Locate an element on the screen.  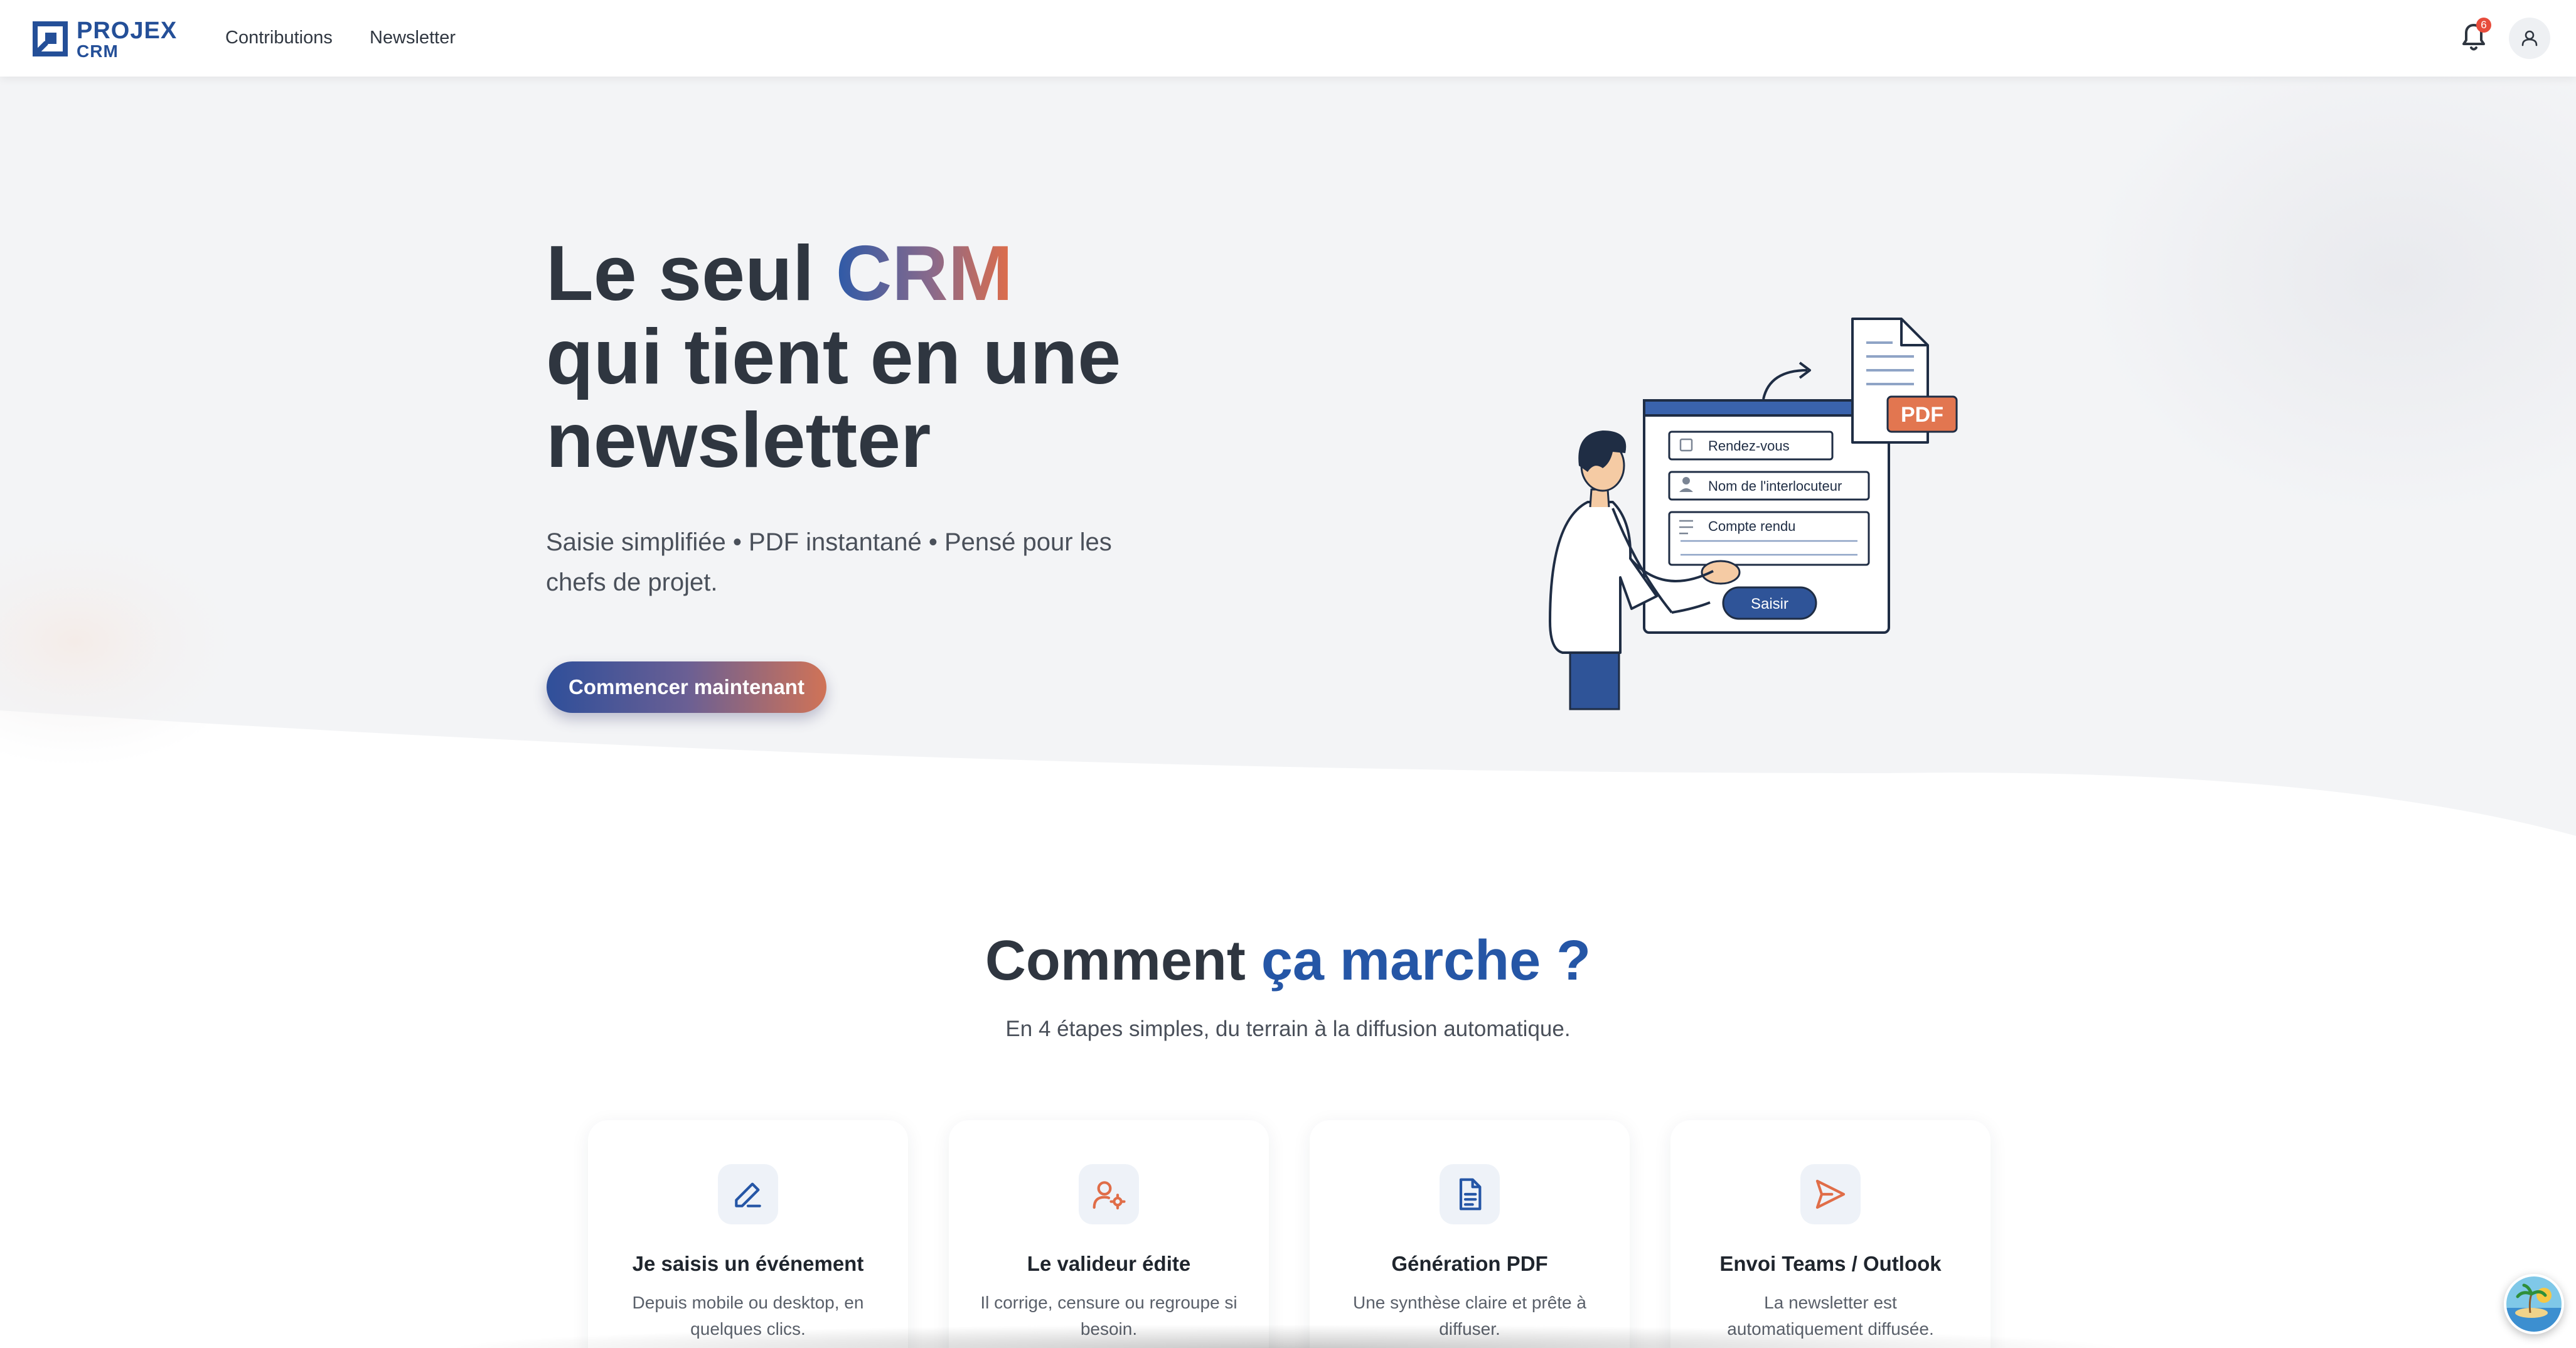
user-avatar-button is located at coordinates (2529, 38).